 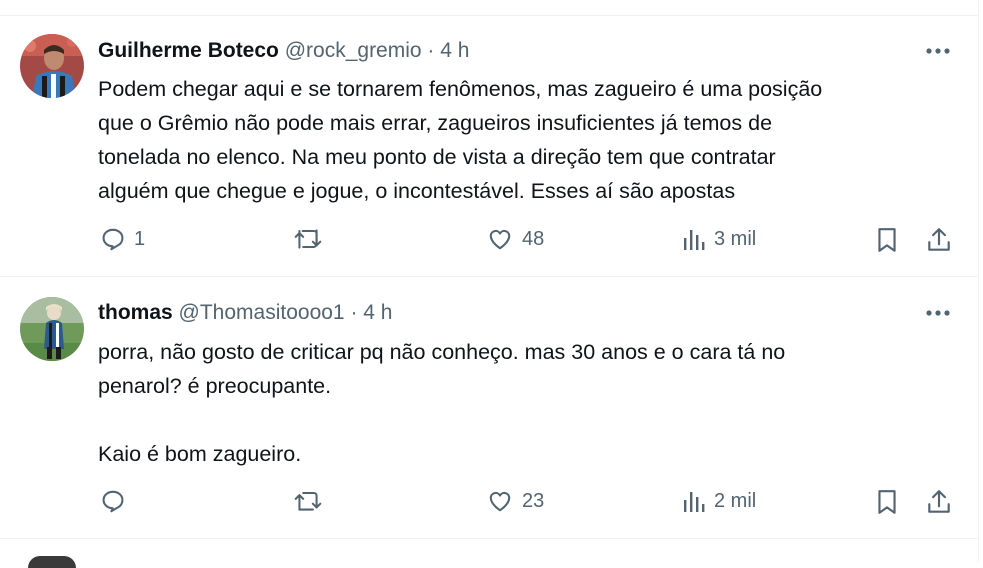 What do you see at coordinates (735, 500) in the screenshot?
I see `view-count: 2 mil` at bounding box center [735, 500].